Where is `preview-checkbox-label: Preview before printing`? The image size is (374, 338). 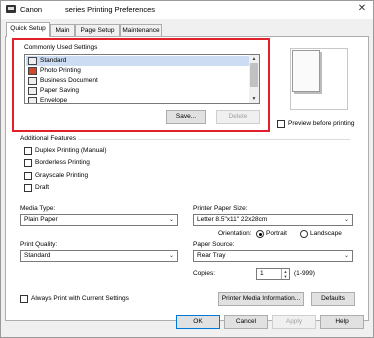 preview-checkbox-label: Preview before printing is located at coordinates (321, 123).